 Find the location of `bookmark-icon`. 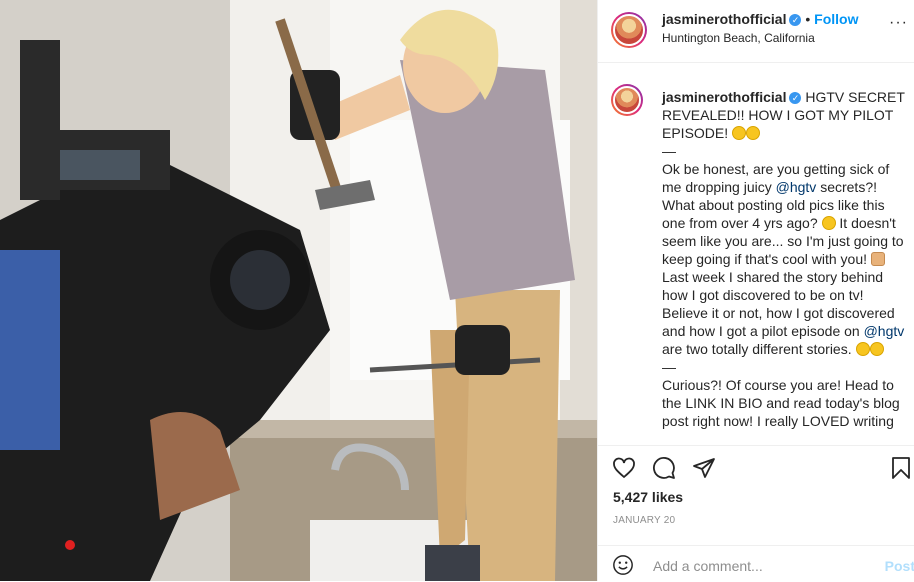

bookmark-icon is located at coordinates (901, 468).